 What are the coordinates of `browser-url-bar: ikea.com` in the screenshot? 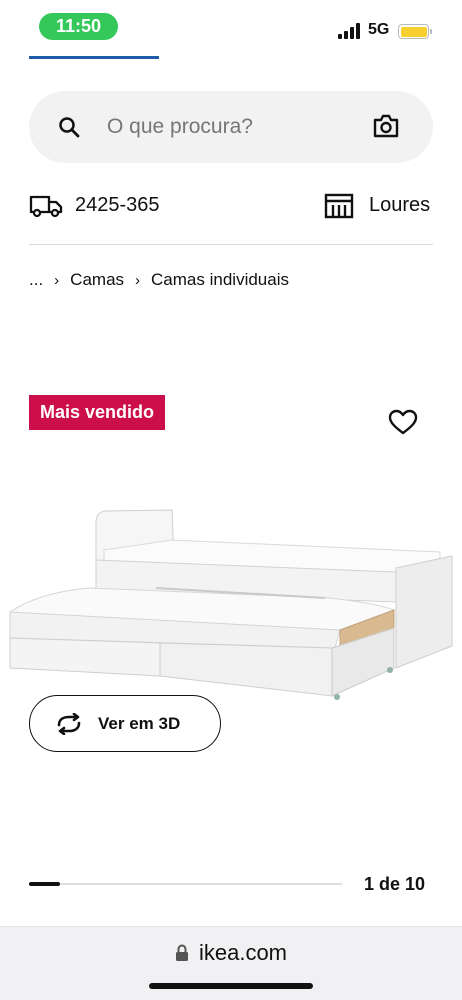 It's located at (231, 963).